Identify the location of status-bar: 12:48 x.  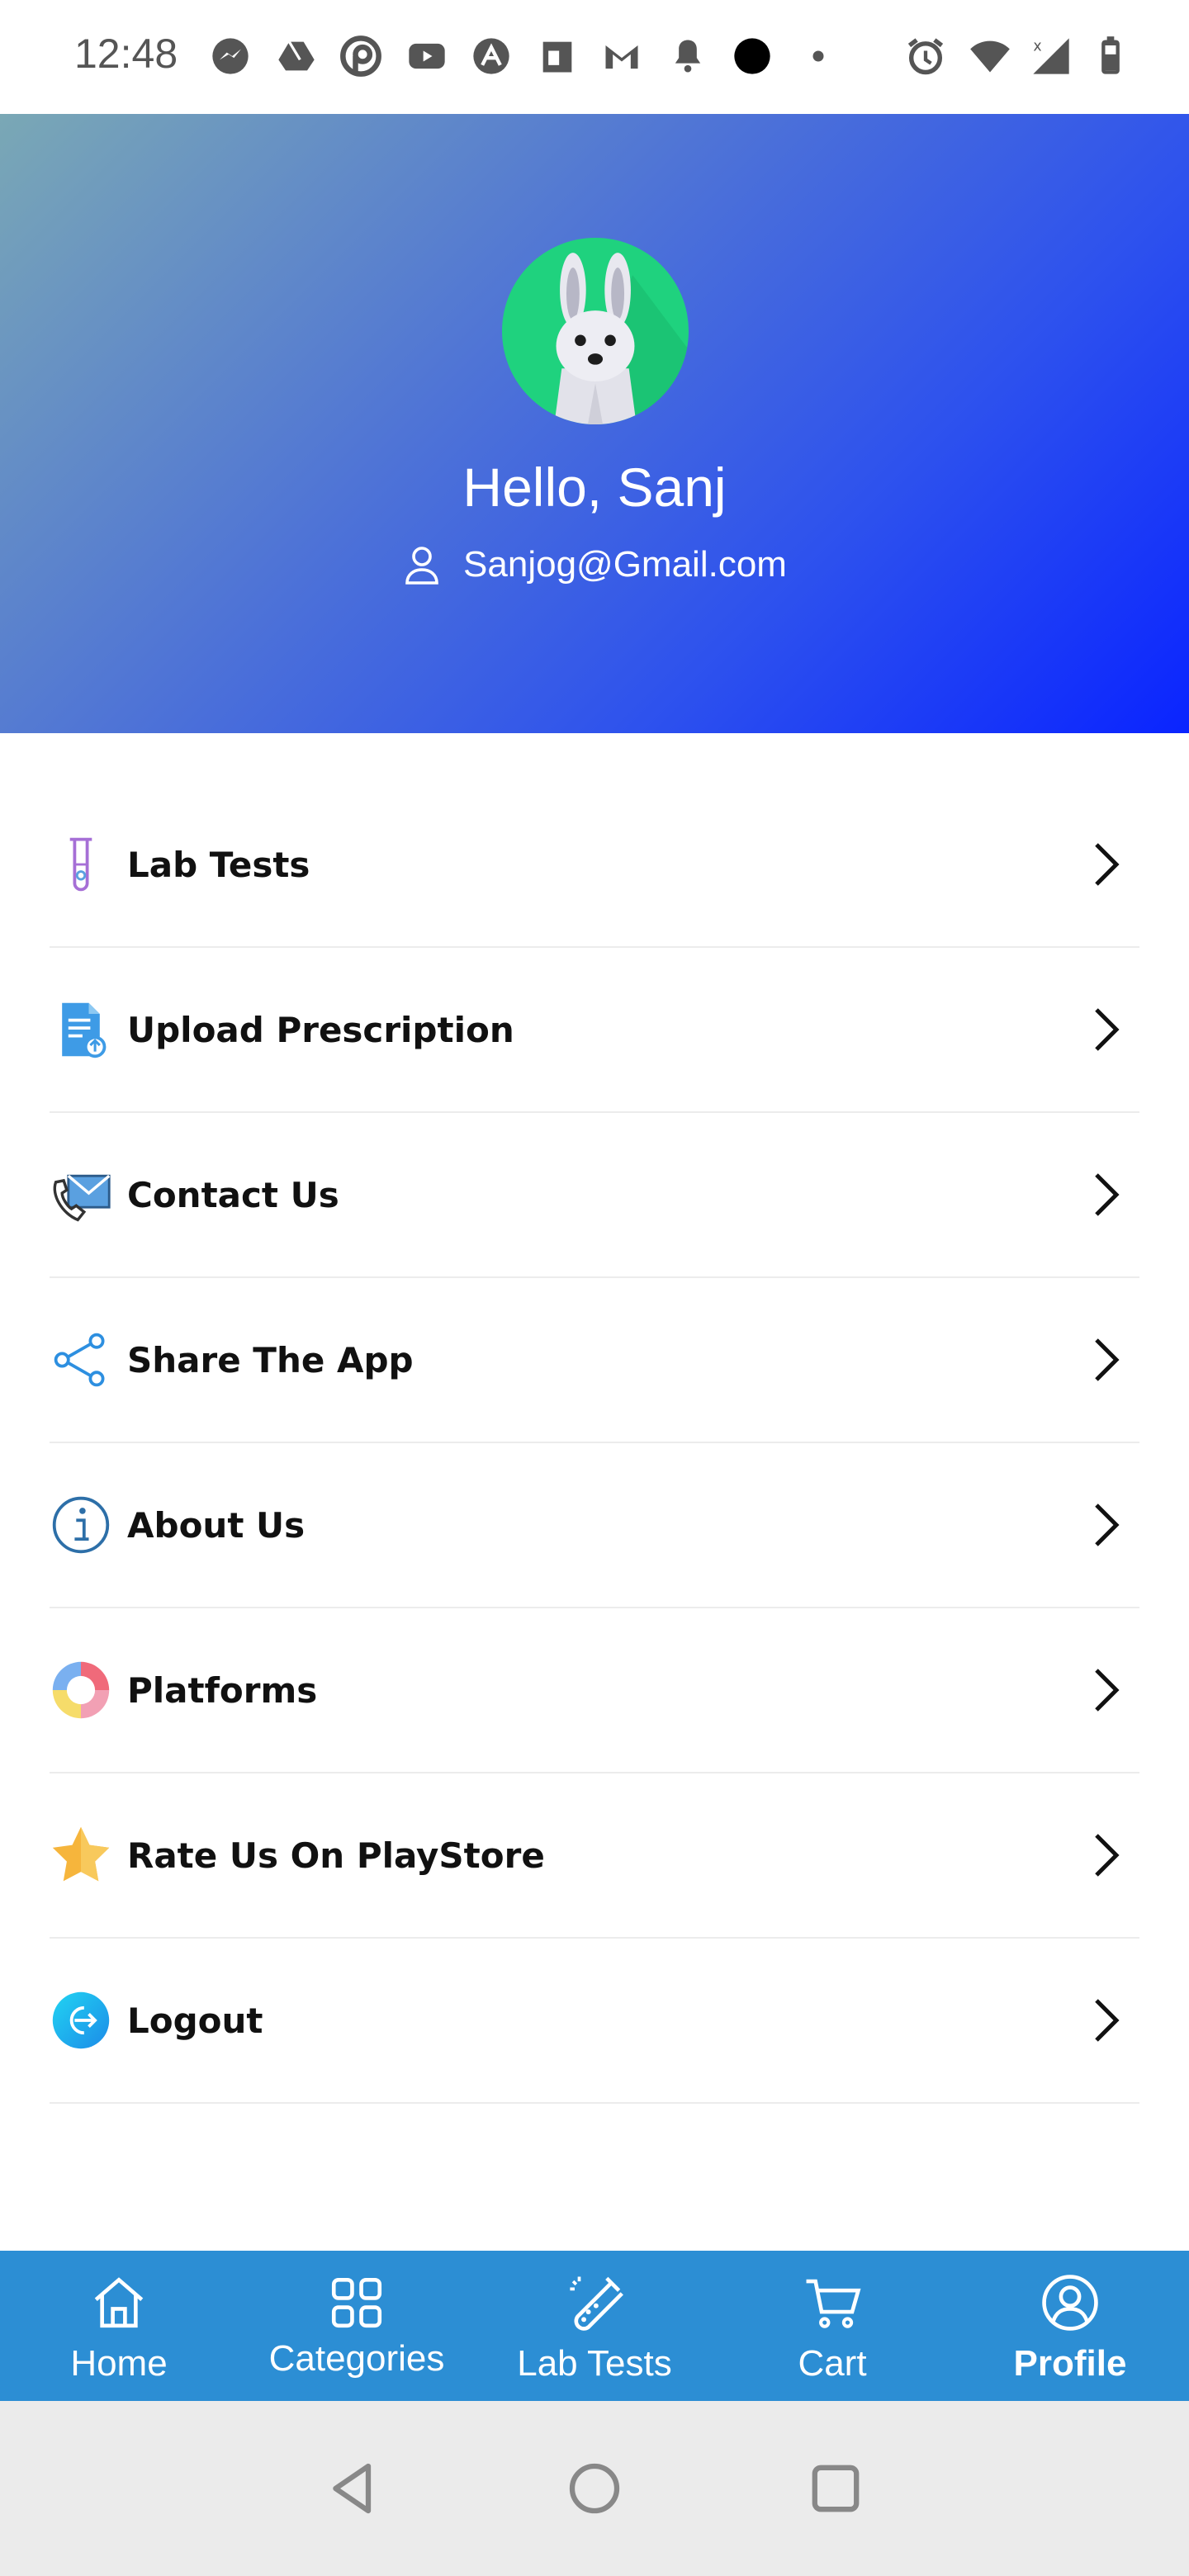
(594, 57).